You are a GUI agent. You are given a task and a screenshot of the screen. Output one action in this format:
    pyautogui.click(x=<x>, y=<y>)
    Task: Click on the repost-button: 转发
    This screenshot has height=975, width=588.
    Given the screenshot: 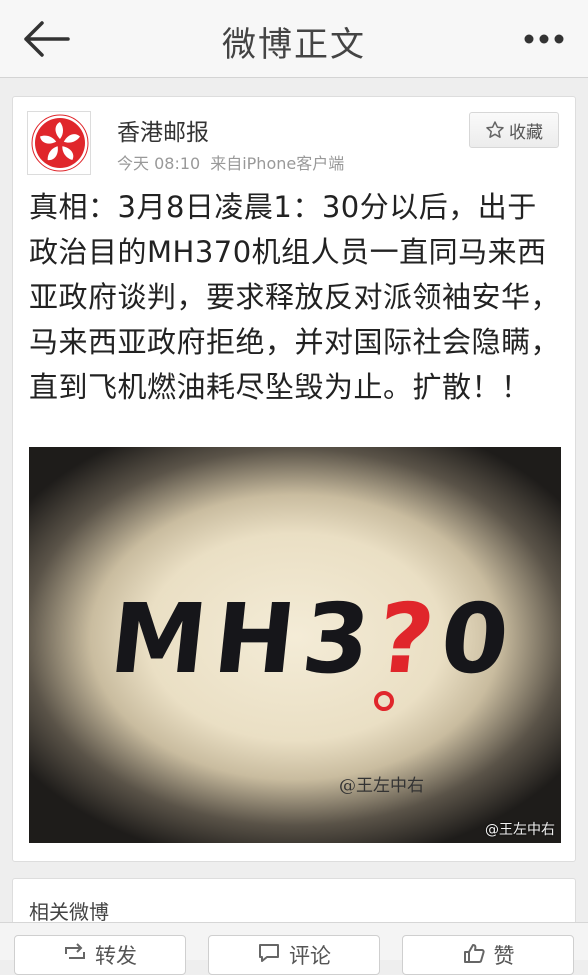 What is the action you would take?
    pyautogui.click(x=100, y=955)
    